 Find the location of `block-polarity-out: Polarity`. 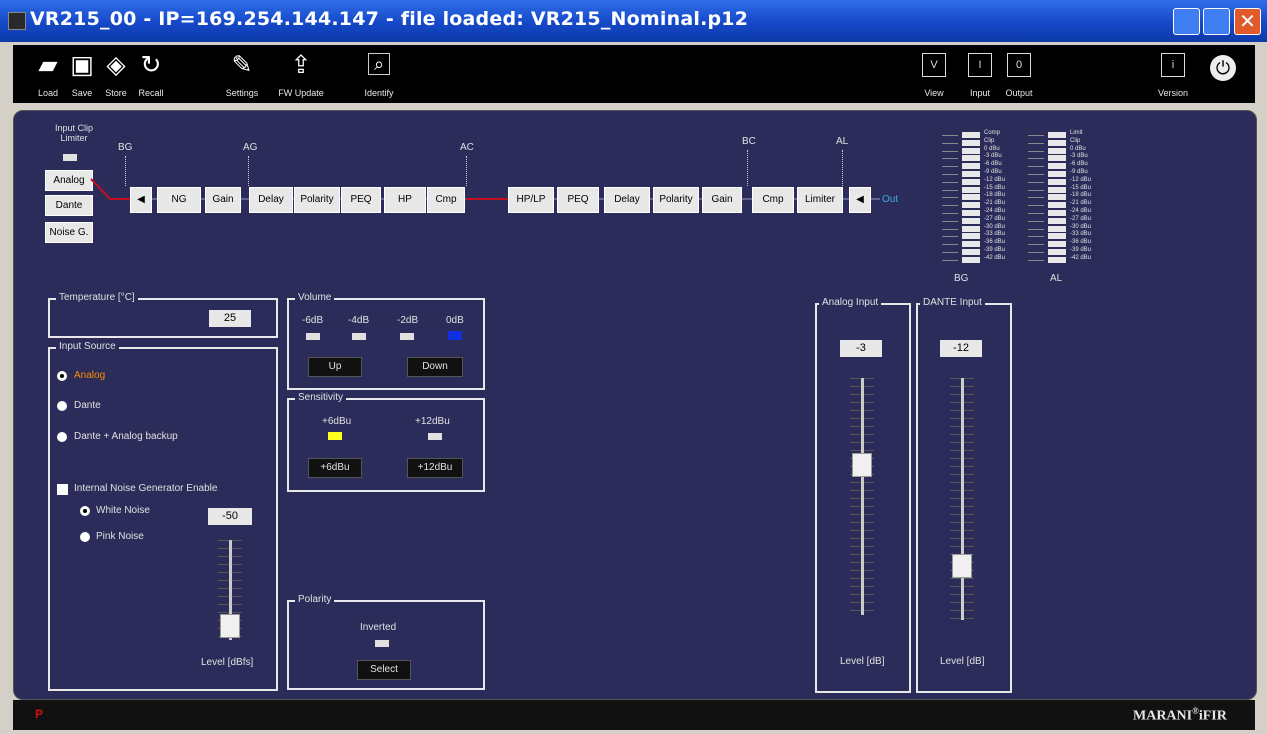

block-polarity-out: Polarity is located at coordinates (676, 200).